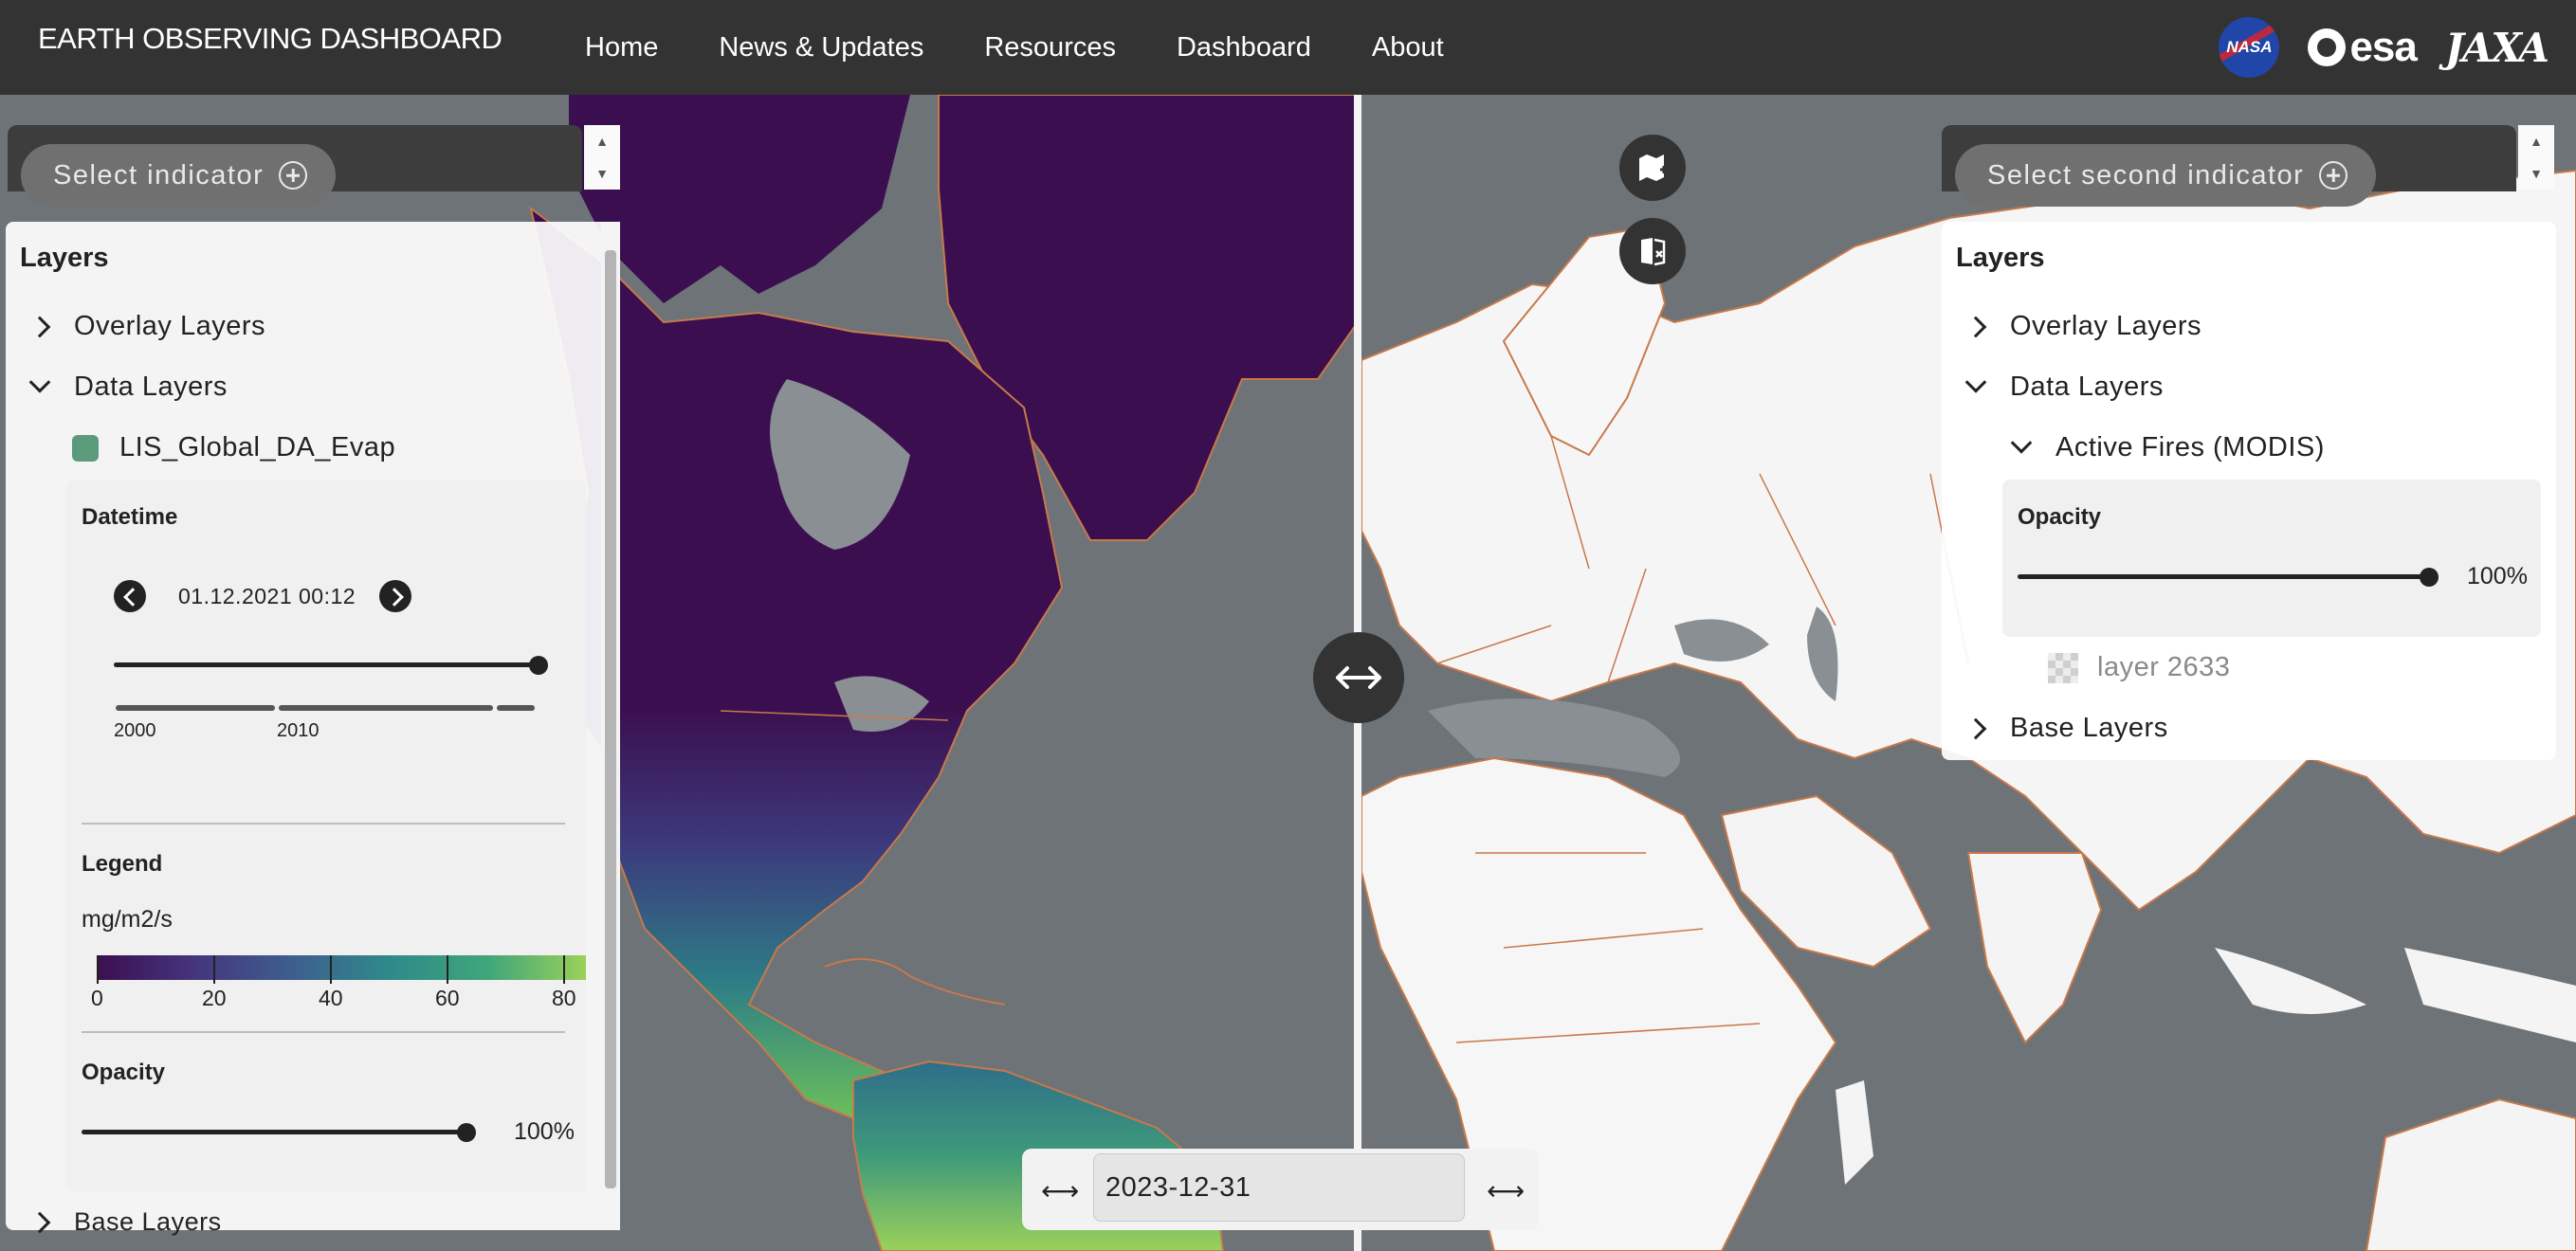 This screenshot has height=1251, width=2576. What do you see at coordinates (1506, 1190) in the screenshot?
I see `next-date-arrow-icon: ⟷` at bounding box center [1506, 1190].